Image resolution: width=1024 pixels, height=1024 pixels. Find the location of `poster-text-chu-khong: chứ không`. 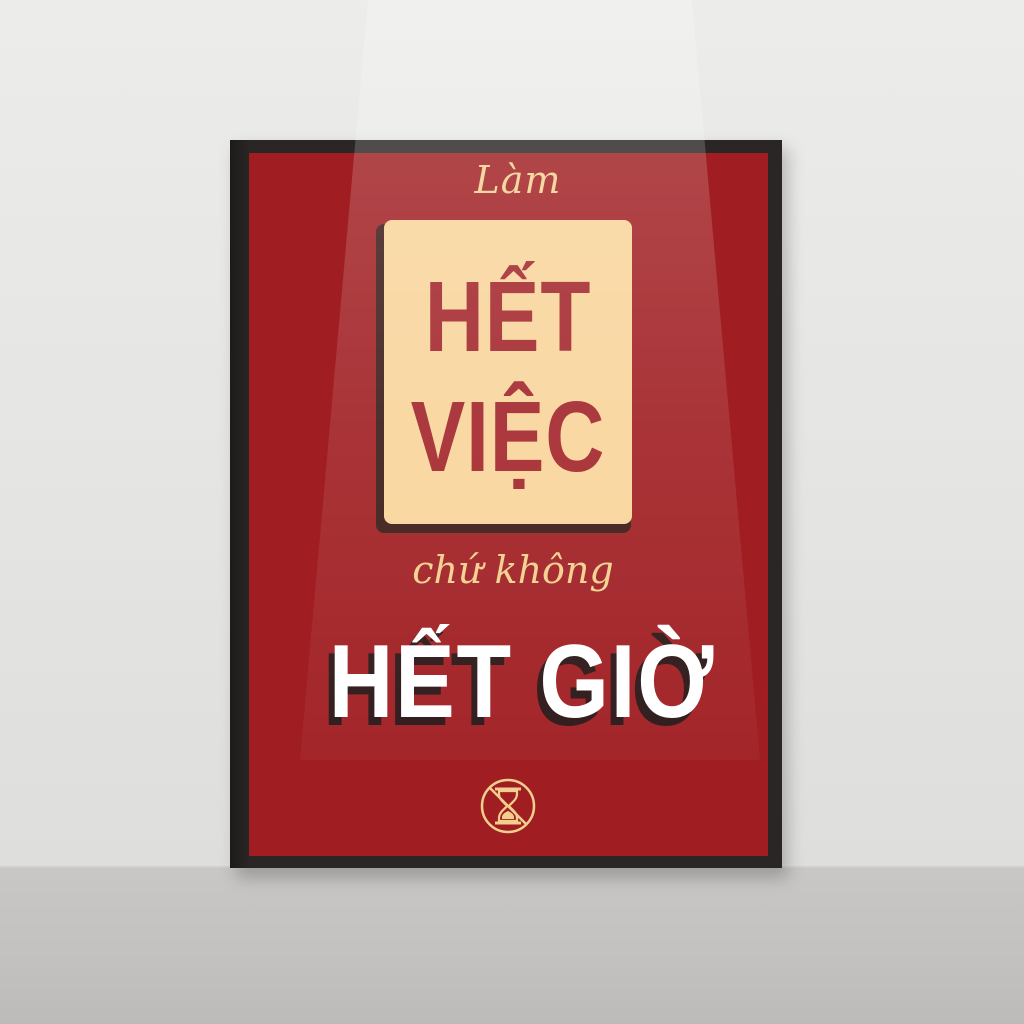

poster-text-chu-khong: chứ không is located at coordinates (513, 570).